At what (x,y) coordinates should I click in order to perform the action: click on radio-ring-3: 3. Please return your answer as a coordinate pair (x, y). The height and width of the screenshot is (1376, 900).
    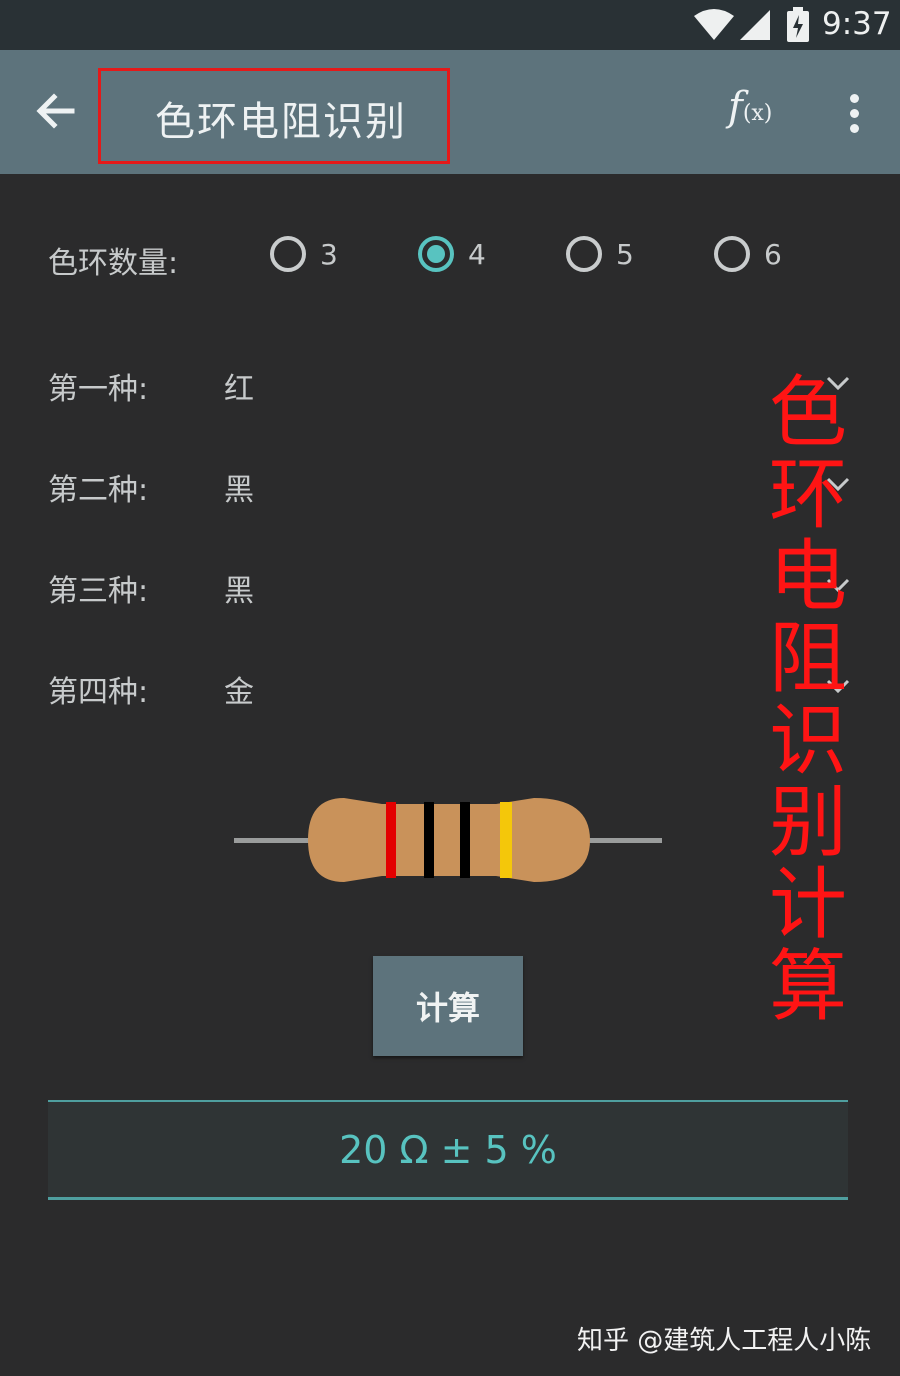
    Looking at the image, I should click on (304, 254).